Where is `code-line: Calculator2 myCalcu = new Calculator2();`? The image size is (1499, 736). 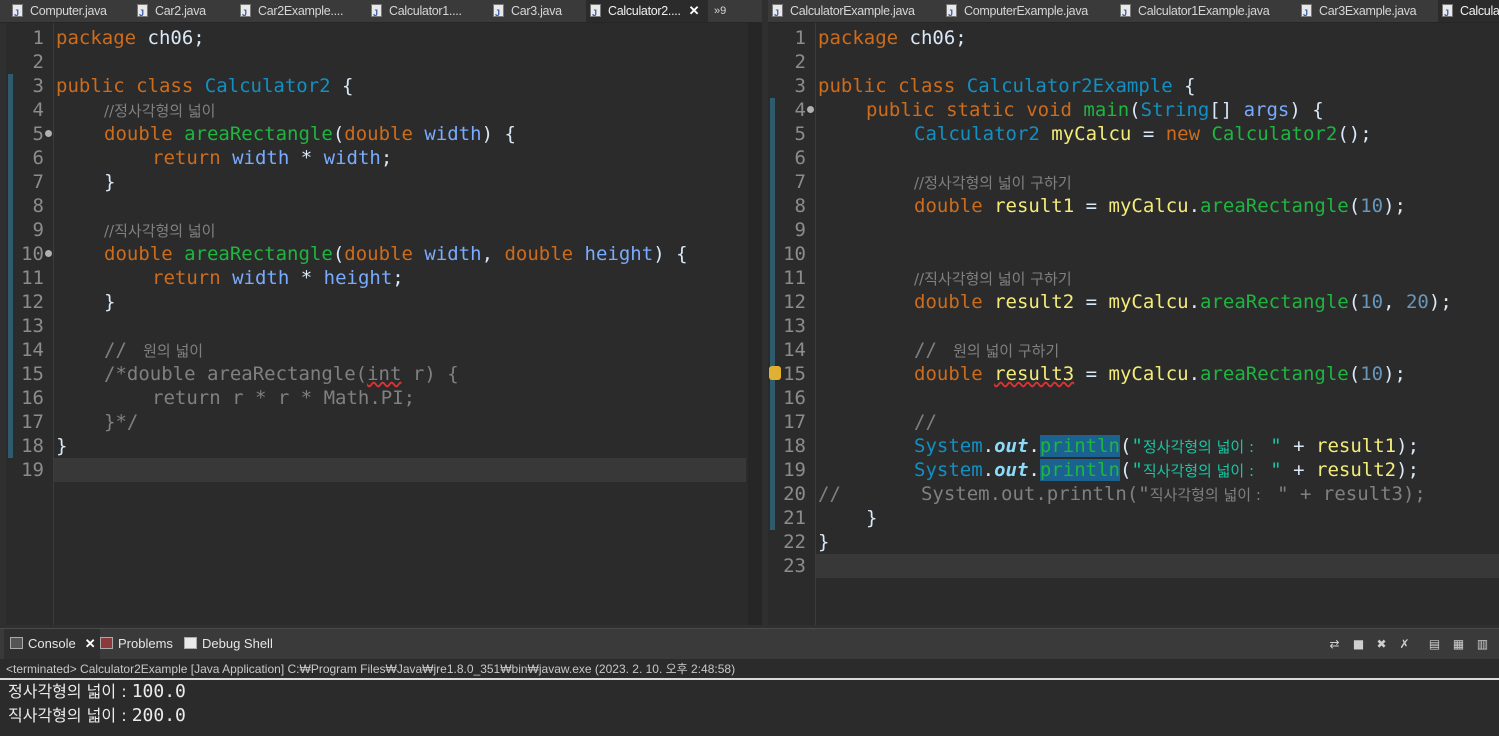 code-line: Calculator2 myCalcu = new Calculator2(); is located at coordinates (1143, 134).